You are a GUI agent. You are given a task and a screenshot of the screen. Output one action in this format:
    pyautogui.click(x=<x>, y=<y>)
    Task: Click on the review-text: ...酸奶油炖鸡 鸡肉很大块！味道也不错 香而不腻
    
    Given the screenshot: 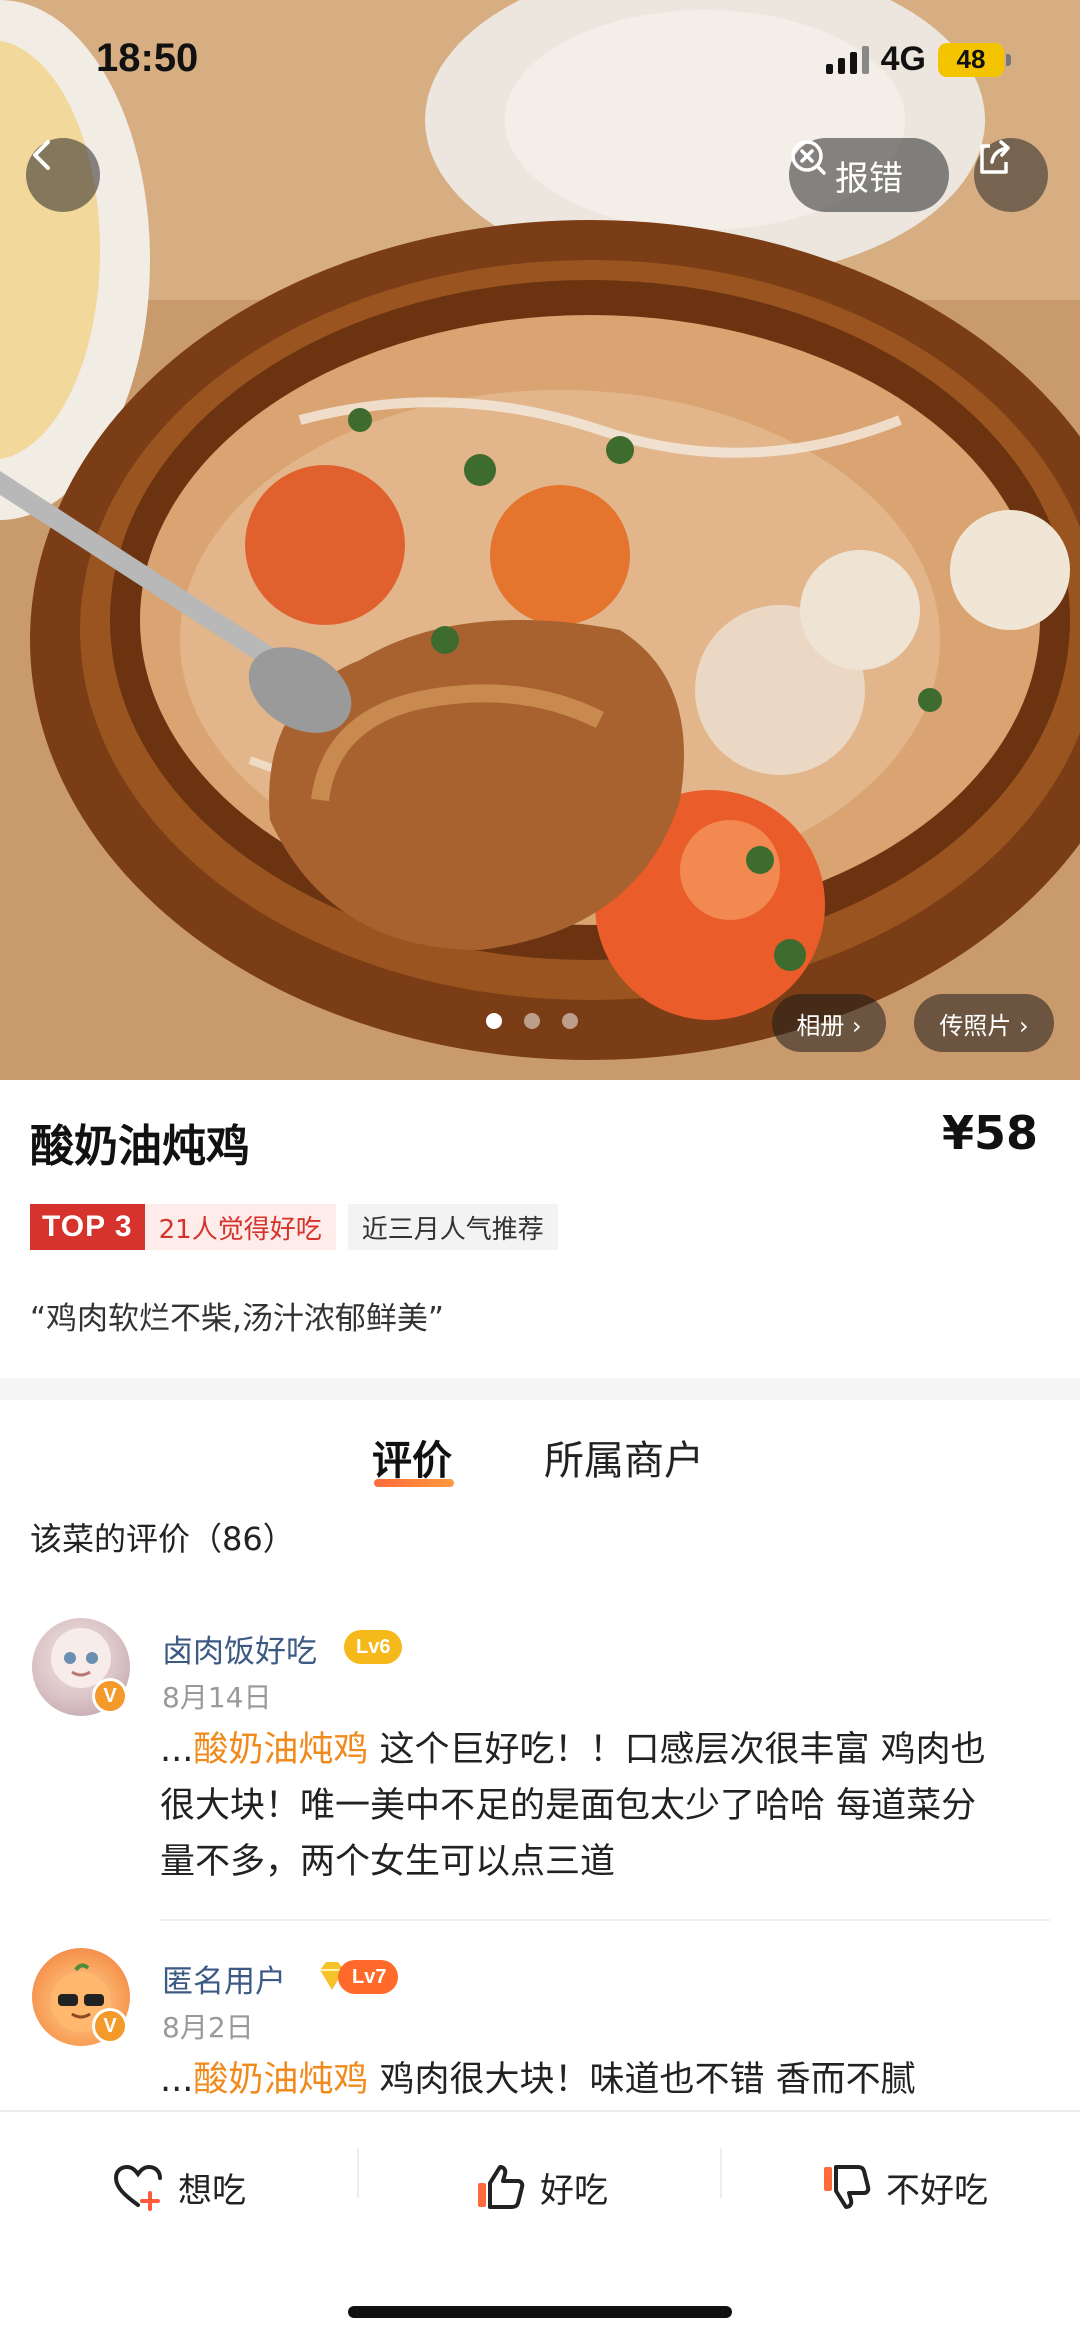 What is the action you would take?
    pyautogui.click(x=585, y=2080)
    